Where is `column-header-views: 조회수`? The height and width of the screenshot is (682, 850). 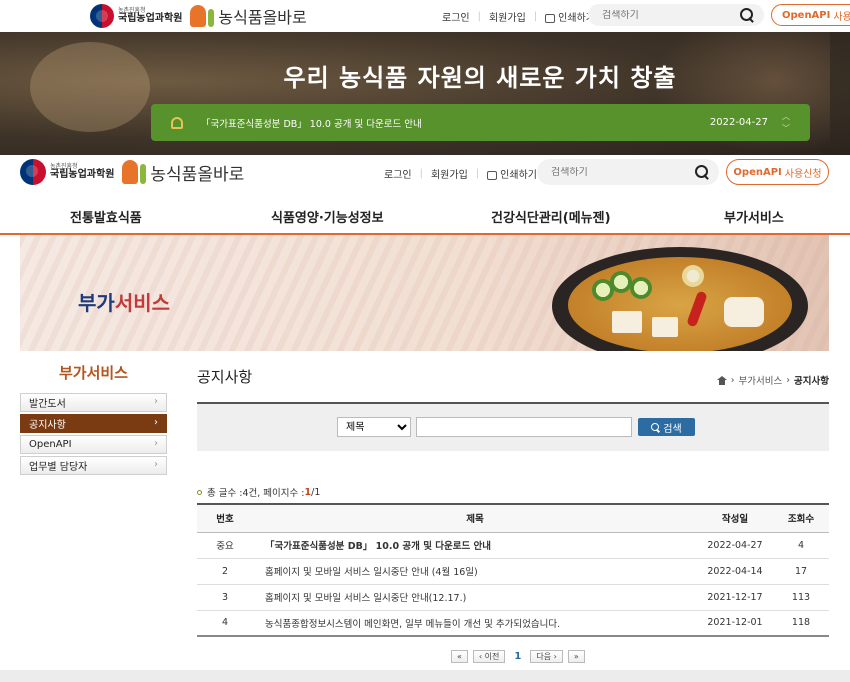
column-header-views: 조회수 is located at coordinates (801, 518).